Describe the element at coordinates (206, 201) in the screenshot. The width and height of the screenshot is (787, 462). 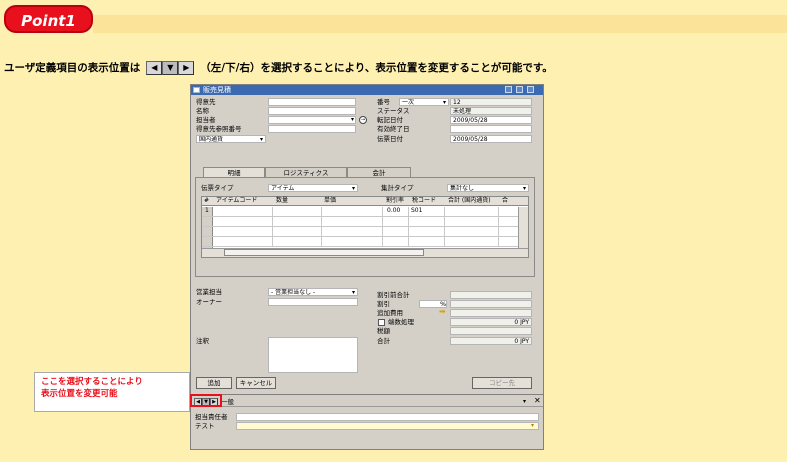
I see `col-header-num: #` at that location.